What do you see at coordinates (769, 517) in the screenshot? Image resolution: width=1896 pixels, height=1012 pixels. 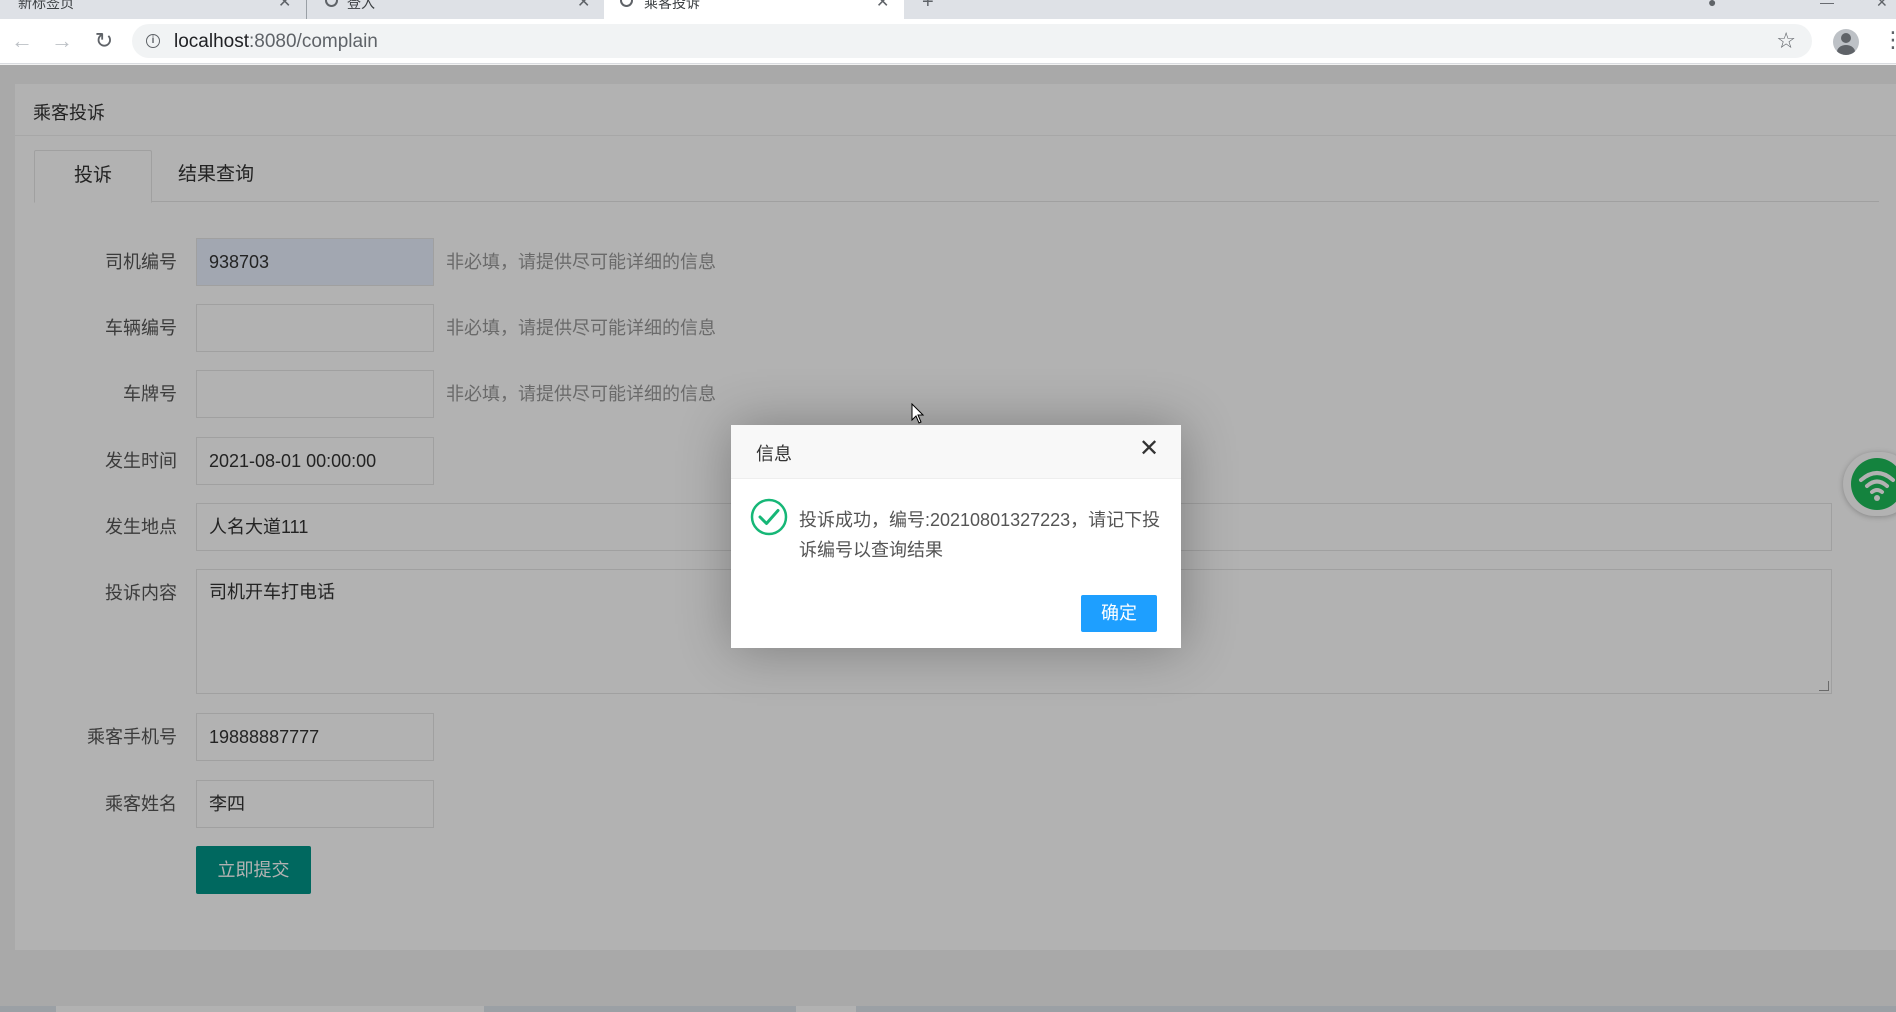 I see `success-check-icon` at bounding box center [769, 517].